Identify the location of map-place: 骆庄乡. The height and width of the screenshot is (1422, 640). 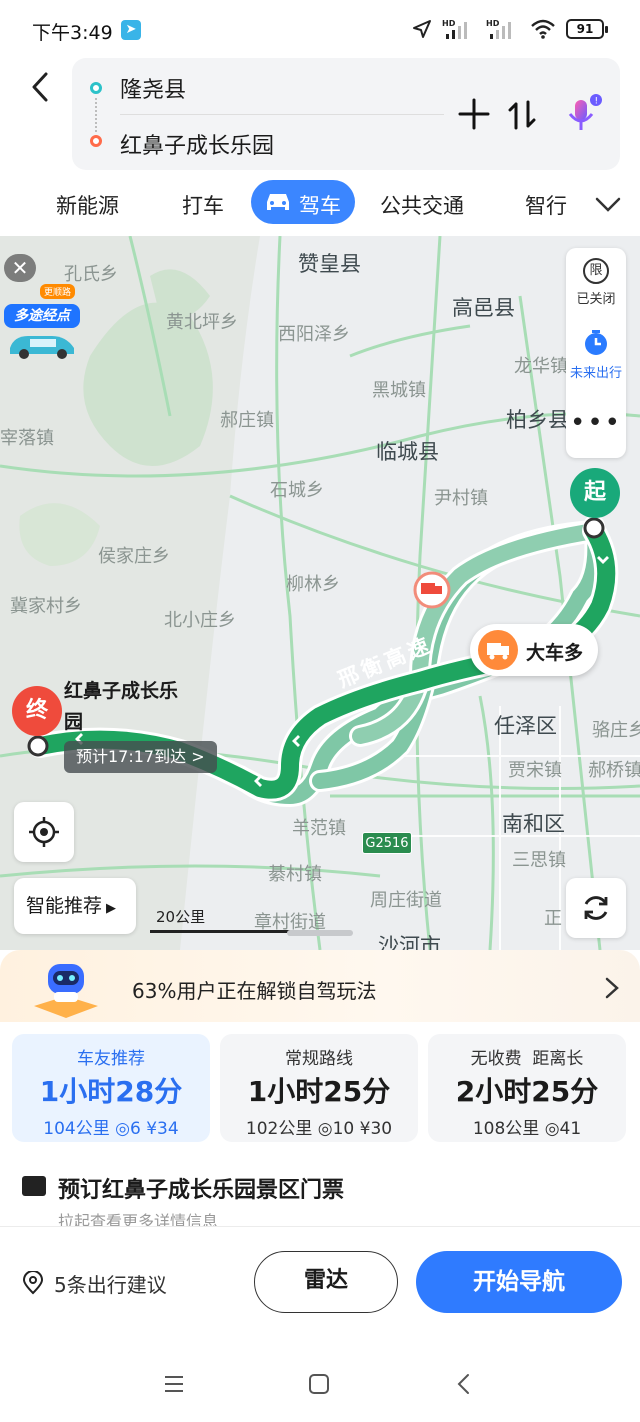
(616, 730).